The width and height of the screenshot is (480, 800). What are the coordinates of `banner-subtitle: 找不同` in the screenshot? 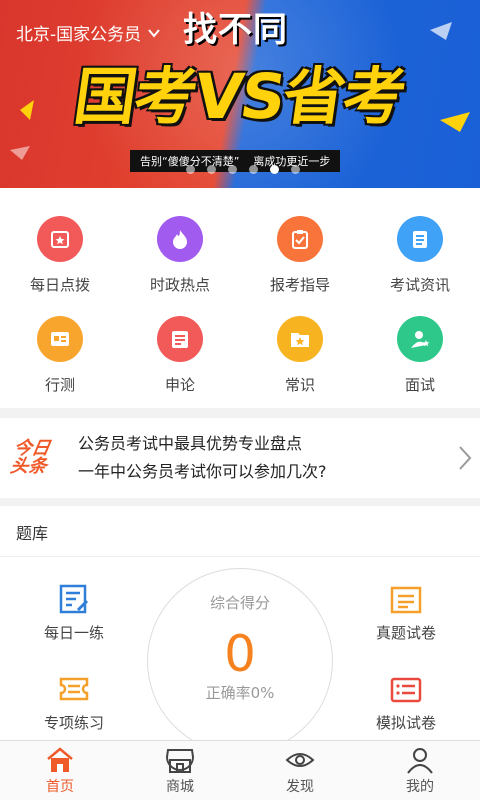 It's located at (235, 30).